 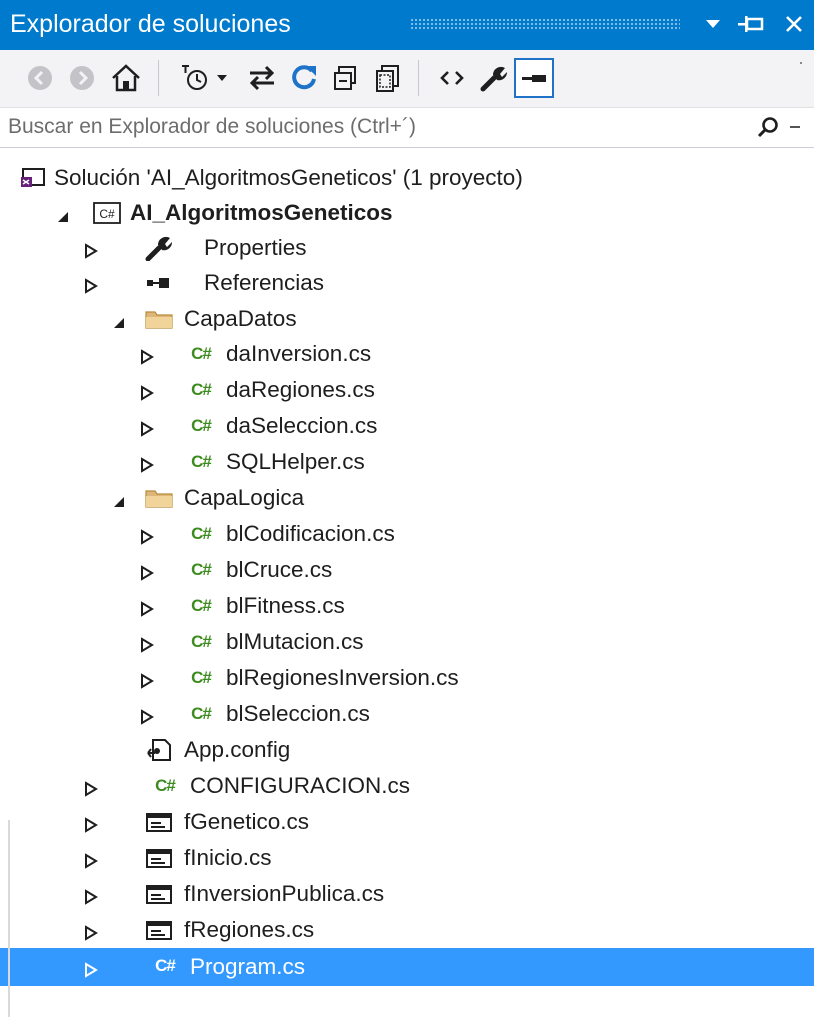 I want to click on folder-label: CapaDatos, so click(x=240, y=318).